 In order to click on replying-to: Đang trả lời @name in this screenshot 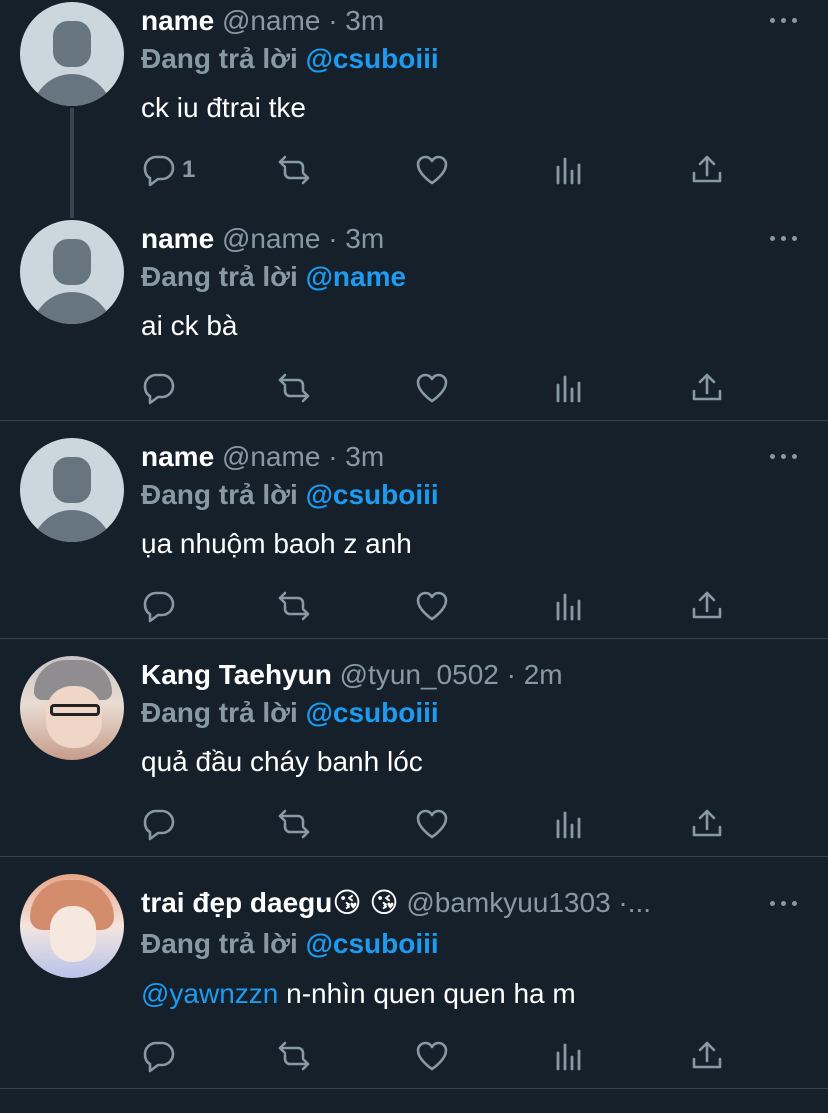, I will do `click(273, 277)`.